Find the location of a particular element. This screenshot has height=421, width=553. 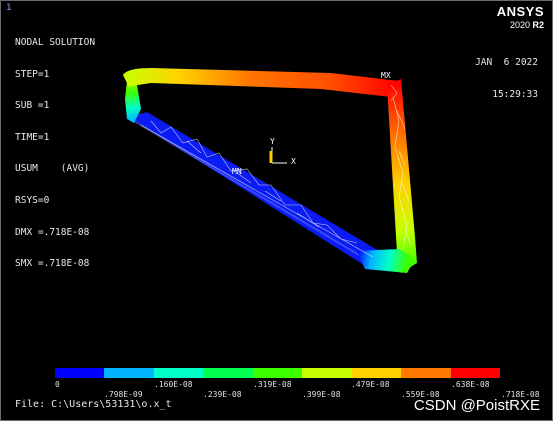

triad-x-label: X is located at coordinates (293, 161).